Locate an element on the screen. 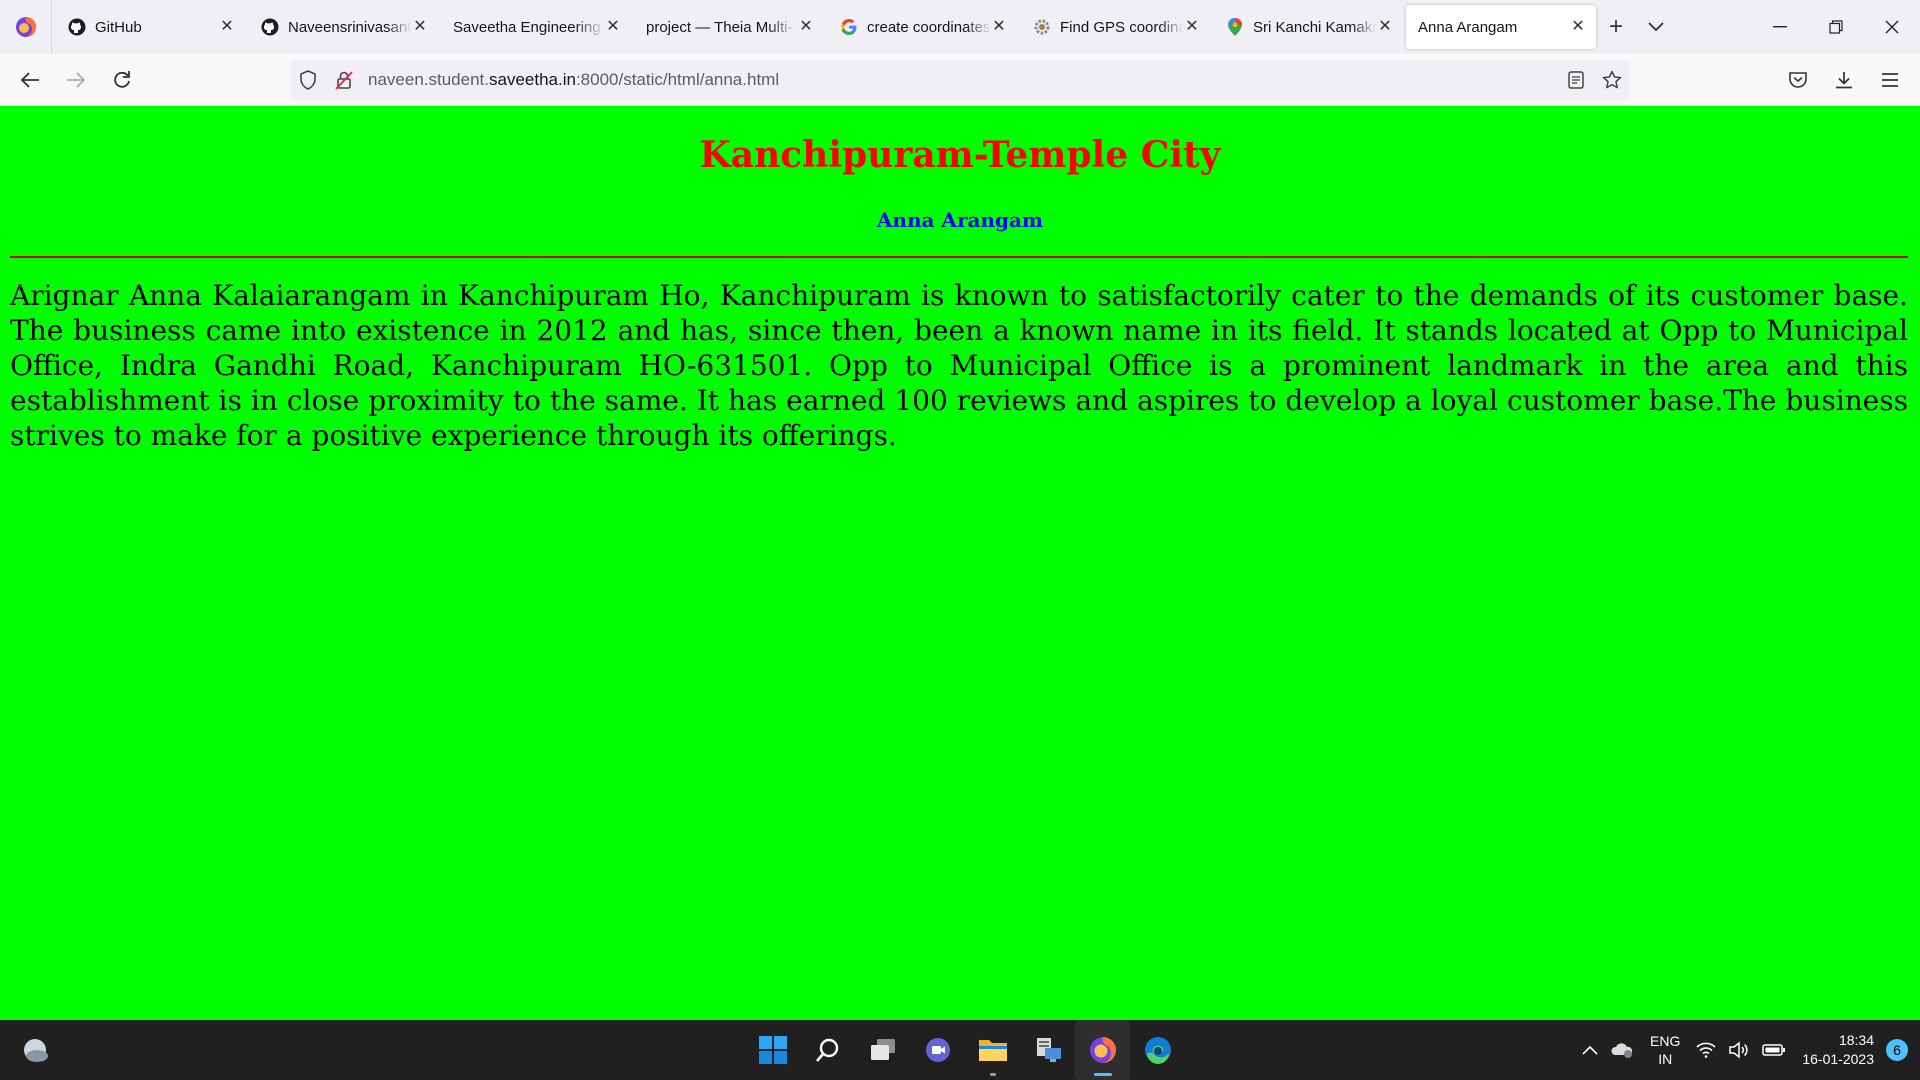 This screenshot has width=1920, height=1080. windows-logo-icon is located at coordinates (772, 1050).